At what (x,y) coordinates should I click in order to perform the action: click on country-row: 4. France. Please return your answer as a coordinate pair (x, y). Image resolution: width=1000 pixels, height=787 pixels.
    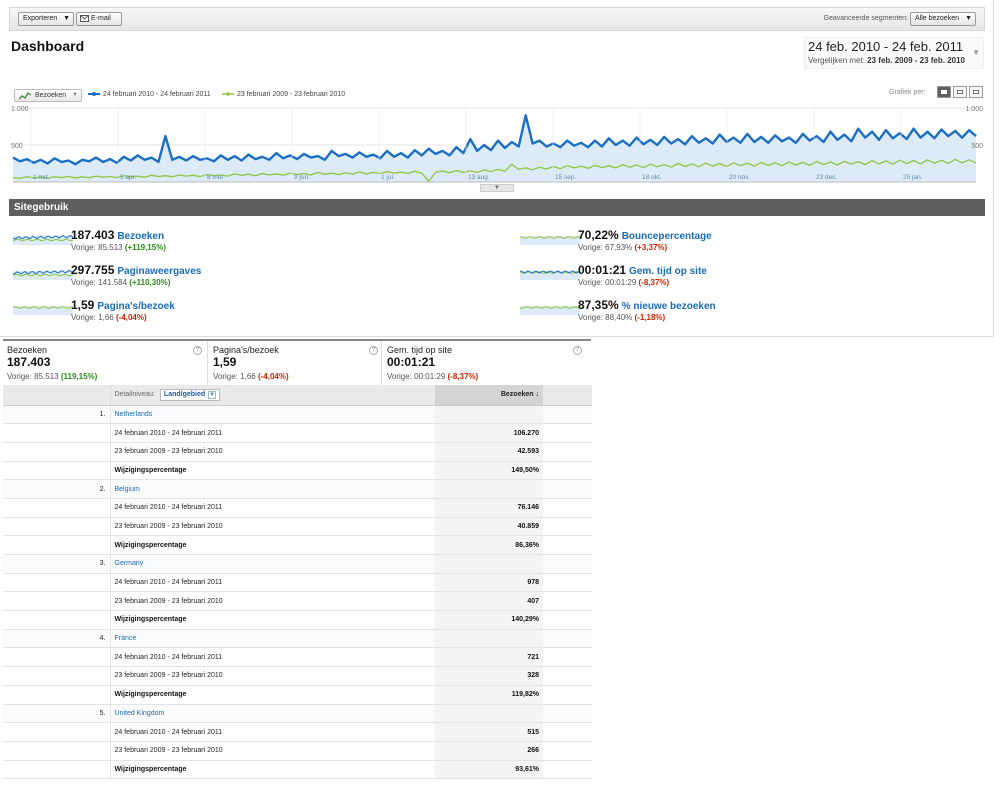
    Looking at the image, I should click on (297, 639).